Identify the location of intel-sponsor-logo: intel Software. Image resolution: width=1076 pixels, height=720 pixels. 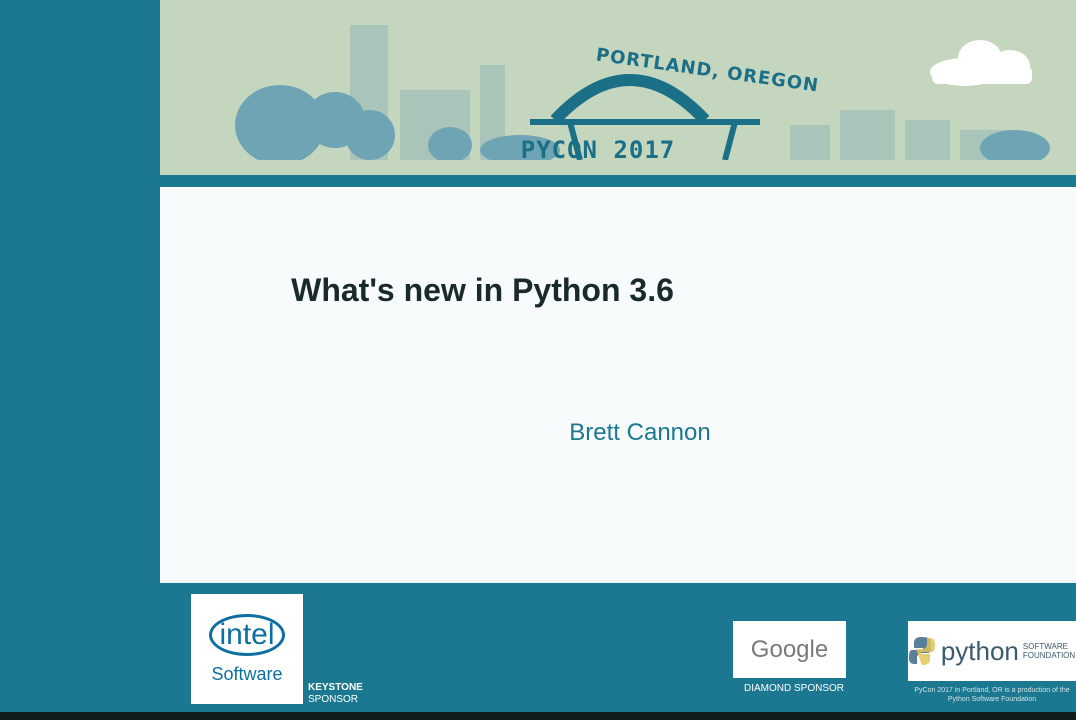
(247, 649).